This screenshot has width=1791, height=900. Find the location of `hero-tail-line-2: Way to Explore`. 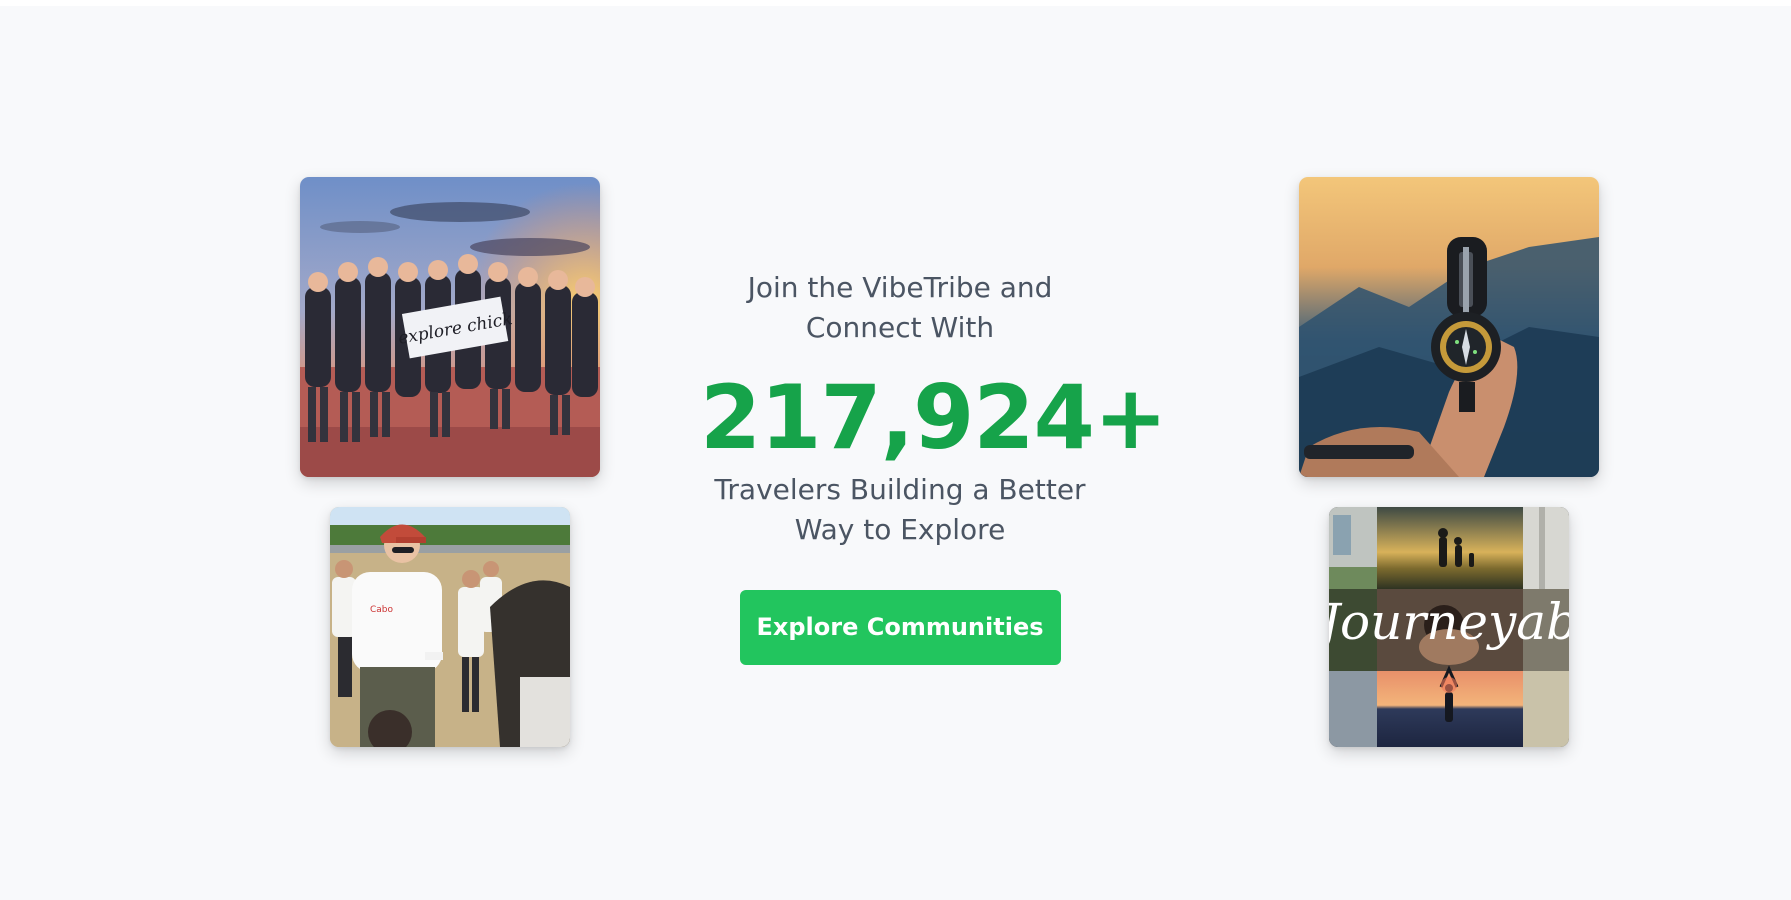

hero-tail-line-2: Way to Explore is located at coordinates (900, 529).